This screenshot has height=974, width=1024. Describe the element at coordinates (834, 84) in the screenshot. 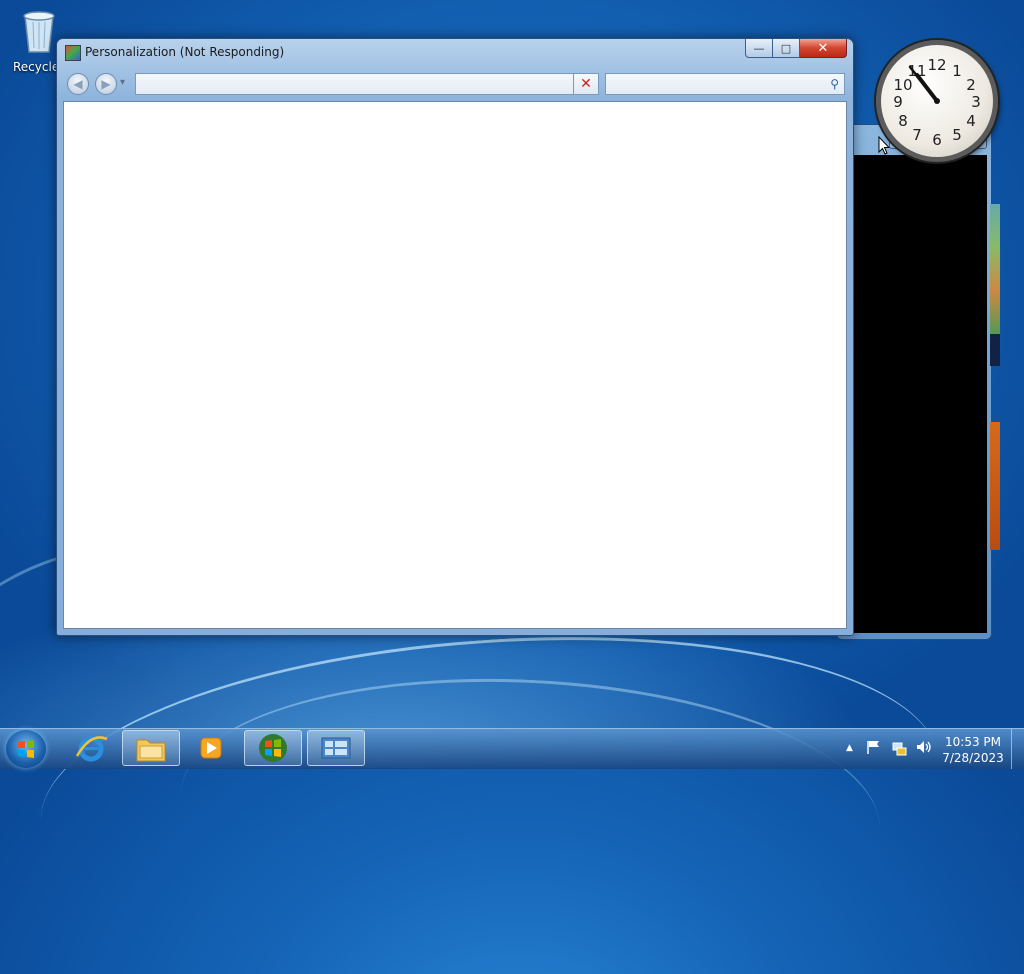

I see `search-icon: ⚲` at that location.